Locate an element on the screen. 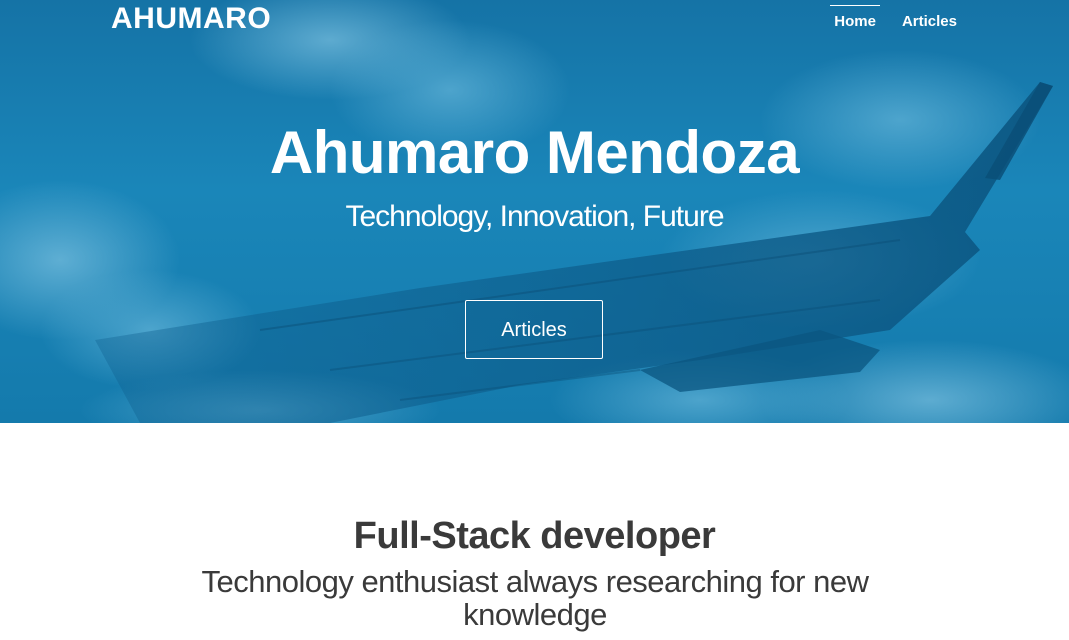  nav-item-articles: Articles is located at coordinates (929, 17).